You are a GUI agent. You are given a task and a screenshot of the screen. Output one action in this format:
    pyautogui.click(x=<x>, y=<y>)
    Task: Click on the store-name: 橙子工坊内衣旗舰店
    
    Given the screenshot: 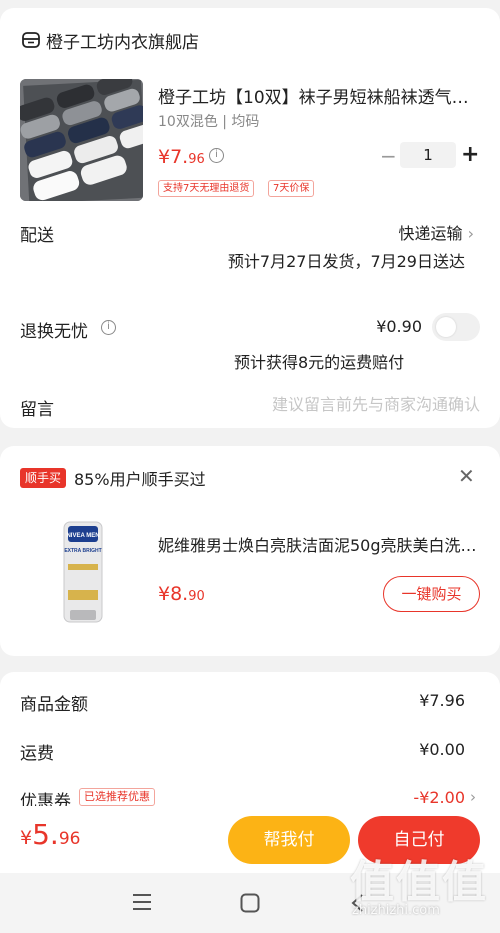 What is the action you would take?
    pyautogui.click(x=122, y=40)
    